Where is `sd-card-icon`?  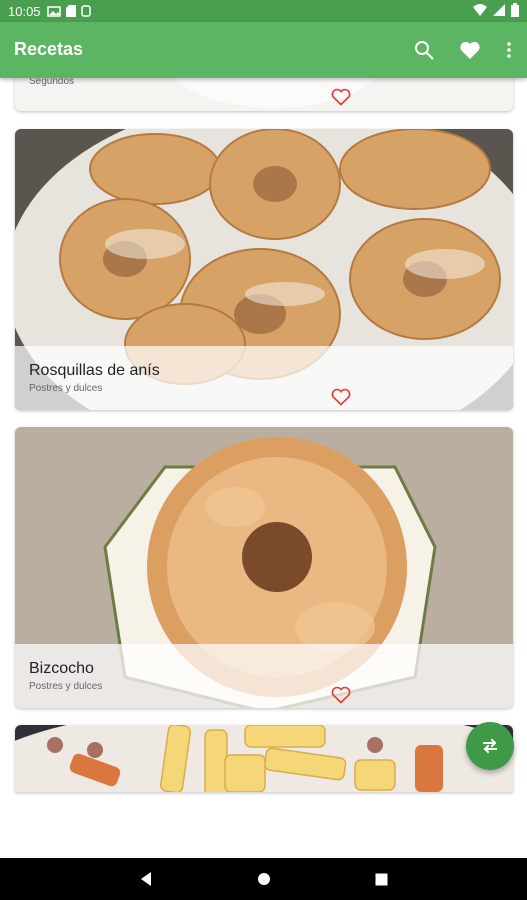
sd-card-icon is located at coordinates (70, 11).